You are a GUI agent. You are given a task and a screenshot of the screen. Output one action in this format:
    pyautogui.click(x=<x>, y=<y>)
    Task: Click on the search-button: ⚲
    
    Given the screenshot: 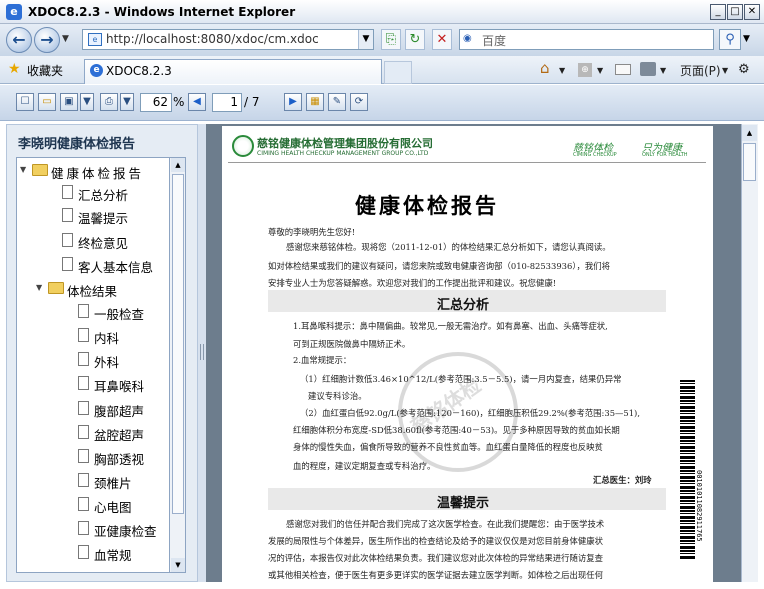 What is the action you would take?
    pyautogui.click(x=730, y=39)
    